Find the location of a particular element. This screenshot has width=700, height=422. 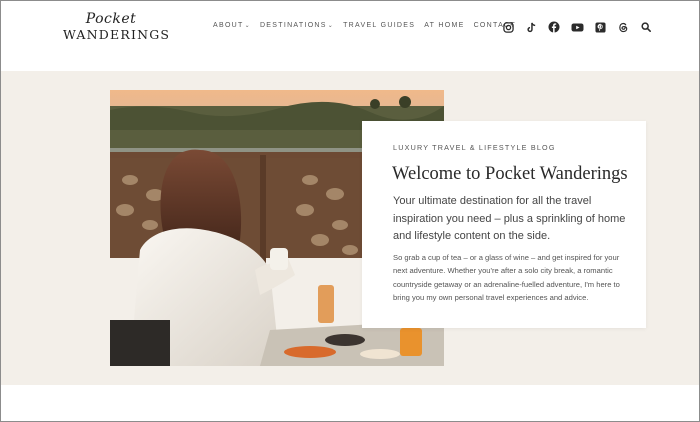

nav-about: ABOUT⌄ is located at coordinates (232, 25).